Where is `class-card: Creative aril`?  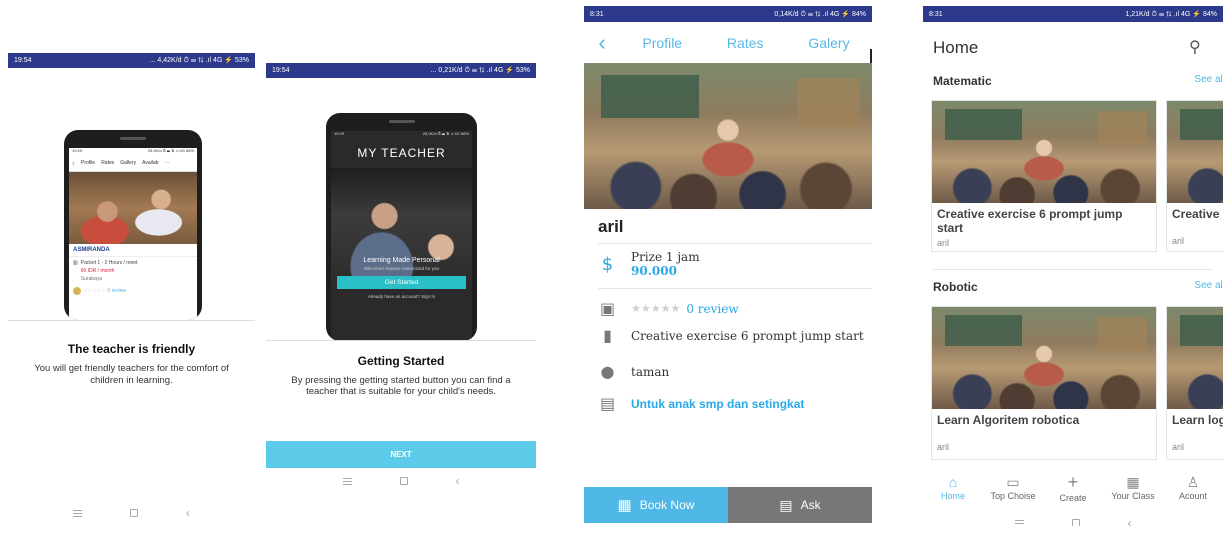
class-card: Creative aril is located at coordinates (1194, 176).